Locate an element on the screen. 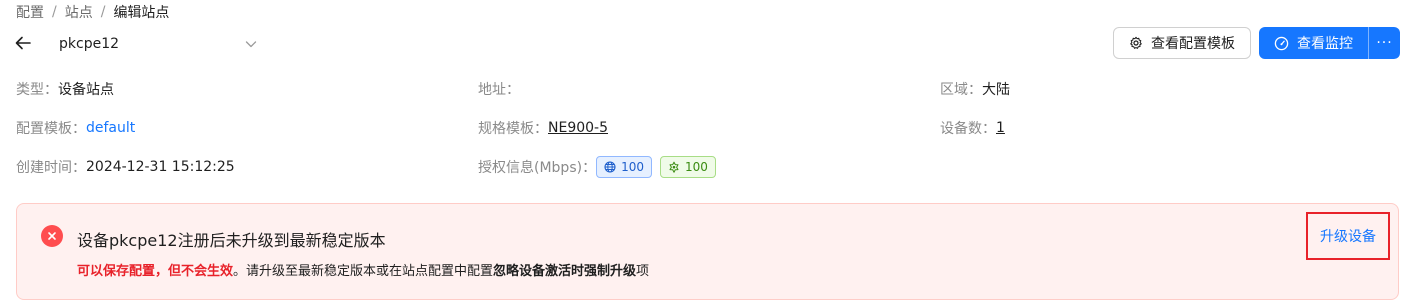 The image size is (1419, 308). arrow-left-icon is located at coordinates (23, 43).